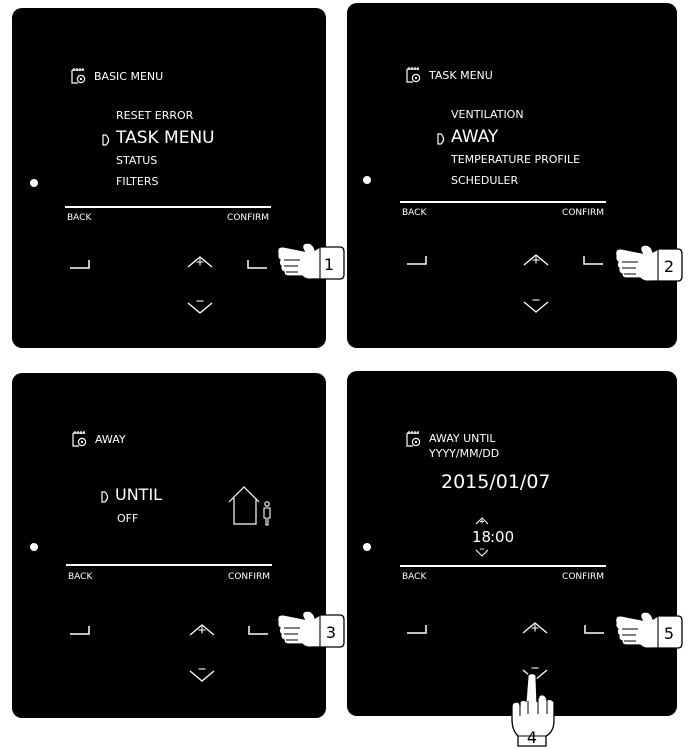  What do you see at coordinates (169, 509) in the screenshot?
I see `display-screen: AWAY UNTIL OFF BACK CONFIRM` at bounding box center [169, 509].